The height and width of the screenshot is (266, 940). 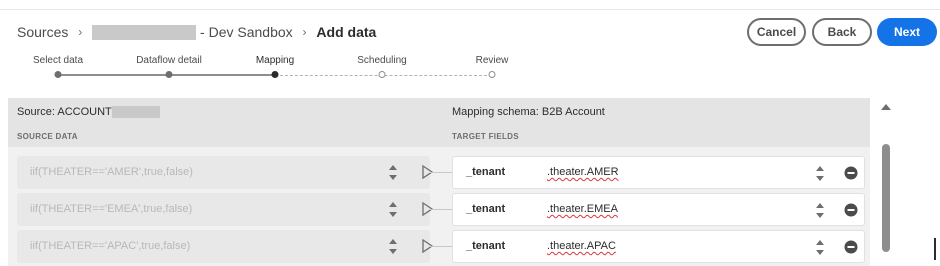 What do you see at coordinates (776, 32) in the screenshot?
I see `cancel-button: Cancel` at bounding box center [776, 32].